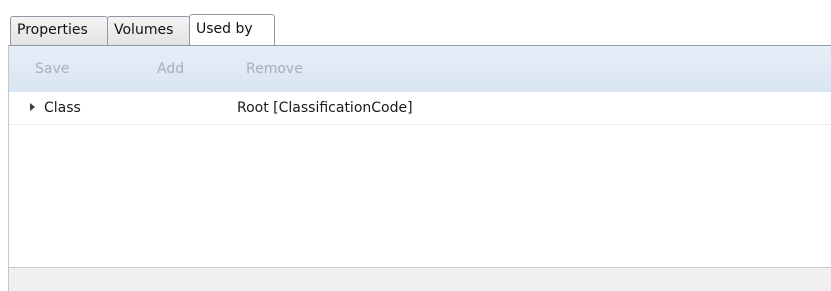  Describe the element at coordinates (170, 69) in the screenshot. I see `add-button: Add` at that location.